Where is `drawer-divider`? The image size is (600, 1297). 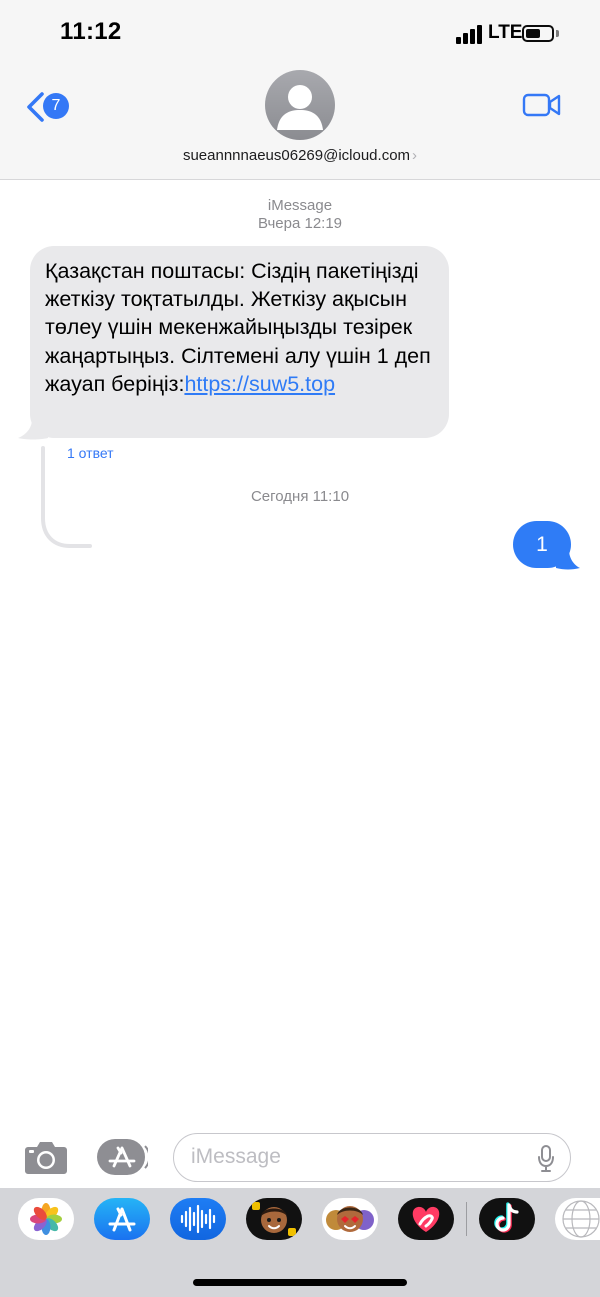 drawer-divider is located at coordinates (466, 1219).